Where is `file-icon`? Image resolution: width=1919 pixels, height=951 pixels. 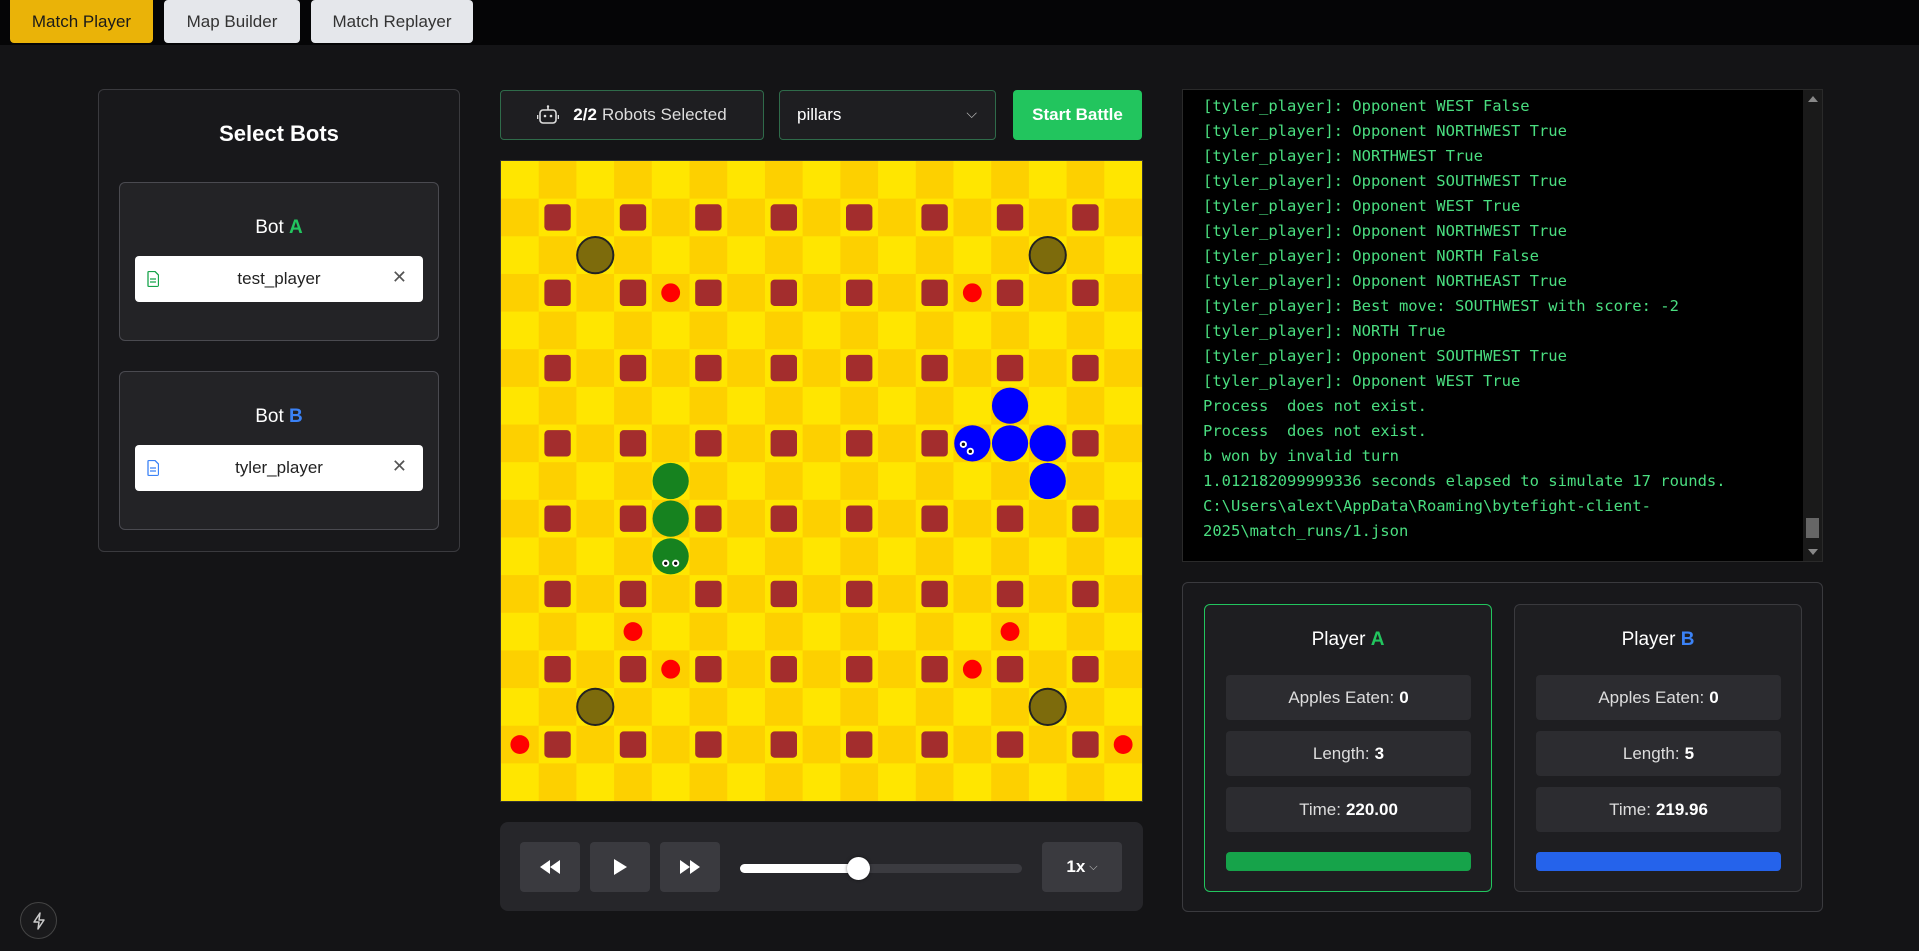
file-icon is located at coordinates (153, 279).